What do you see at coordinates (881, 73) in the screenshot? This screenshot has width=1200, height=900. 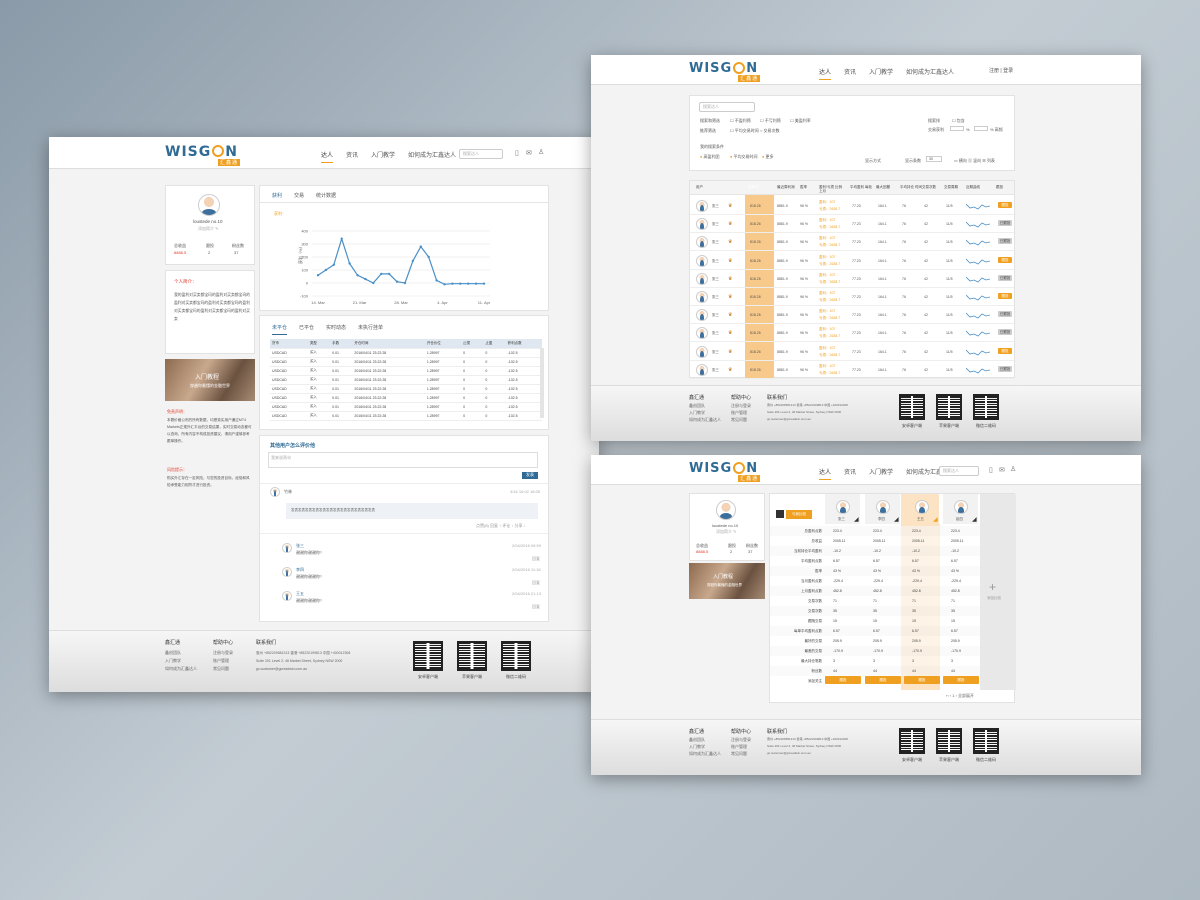 I see `nav-tutorial: 入门教学` at bounding box center [881, 73].